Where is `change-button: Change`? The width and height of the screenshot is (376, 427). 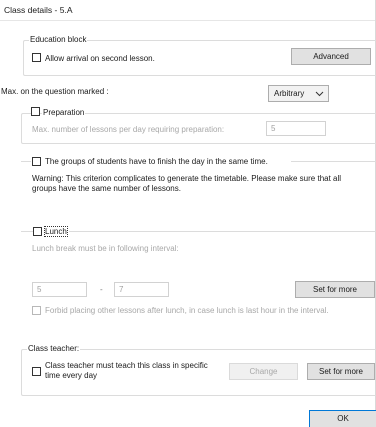 change-button: Change is located at coordinates (263, 371).